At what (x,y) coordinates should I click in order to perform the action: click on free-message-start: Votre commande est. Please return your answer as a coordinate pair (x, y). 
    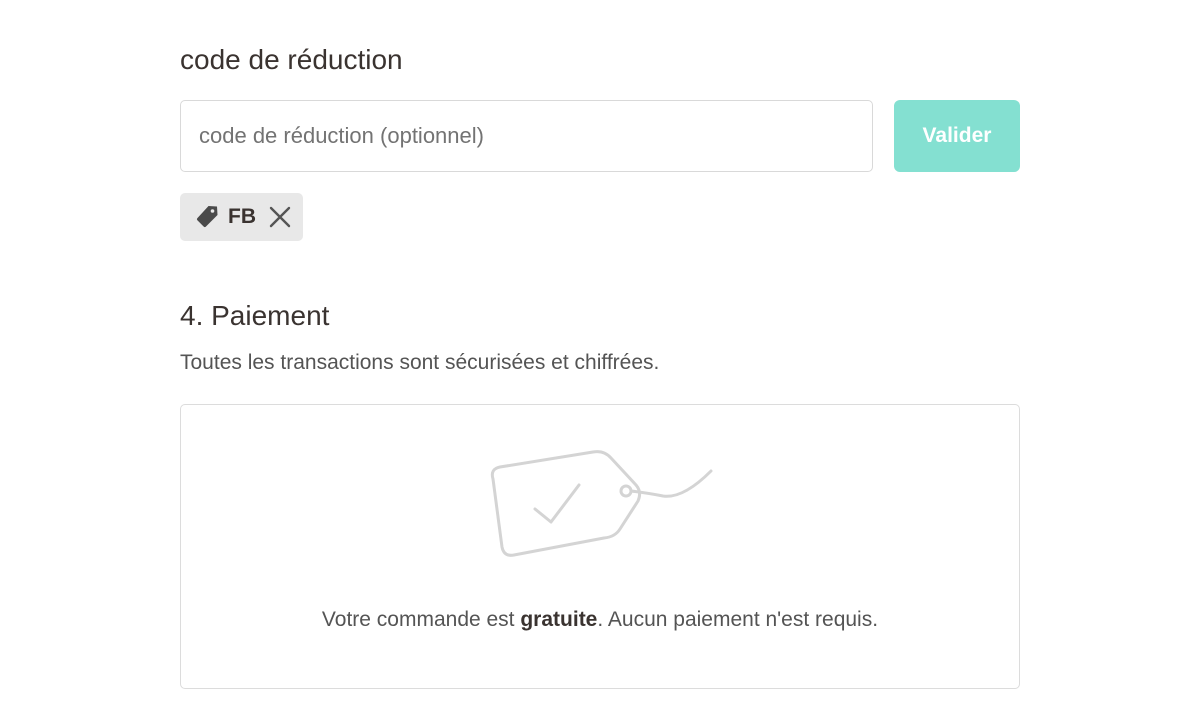
    Looking at the image, I should click on (421, 619).